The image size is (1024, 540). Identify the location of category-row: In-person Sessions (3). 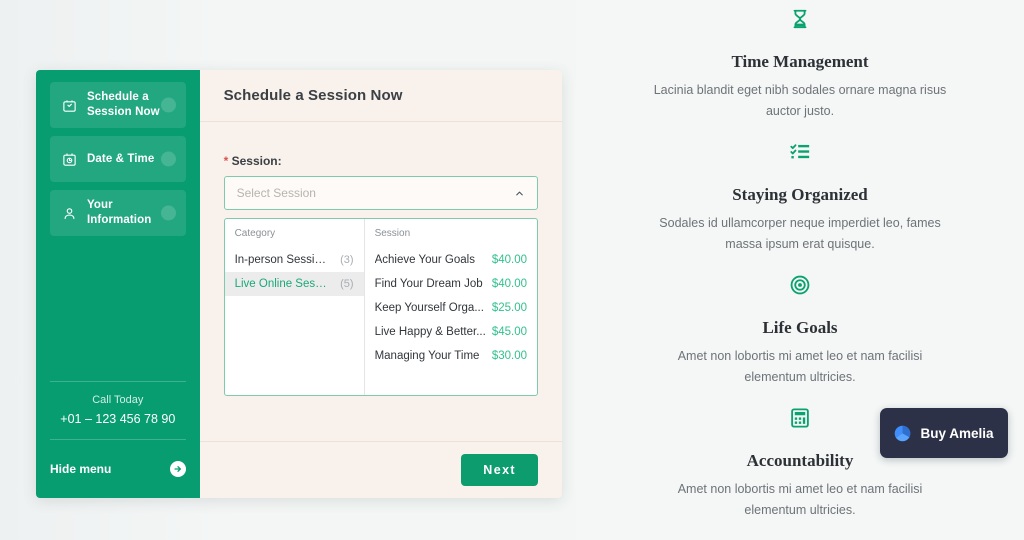
(294, 260).